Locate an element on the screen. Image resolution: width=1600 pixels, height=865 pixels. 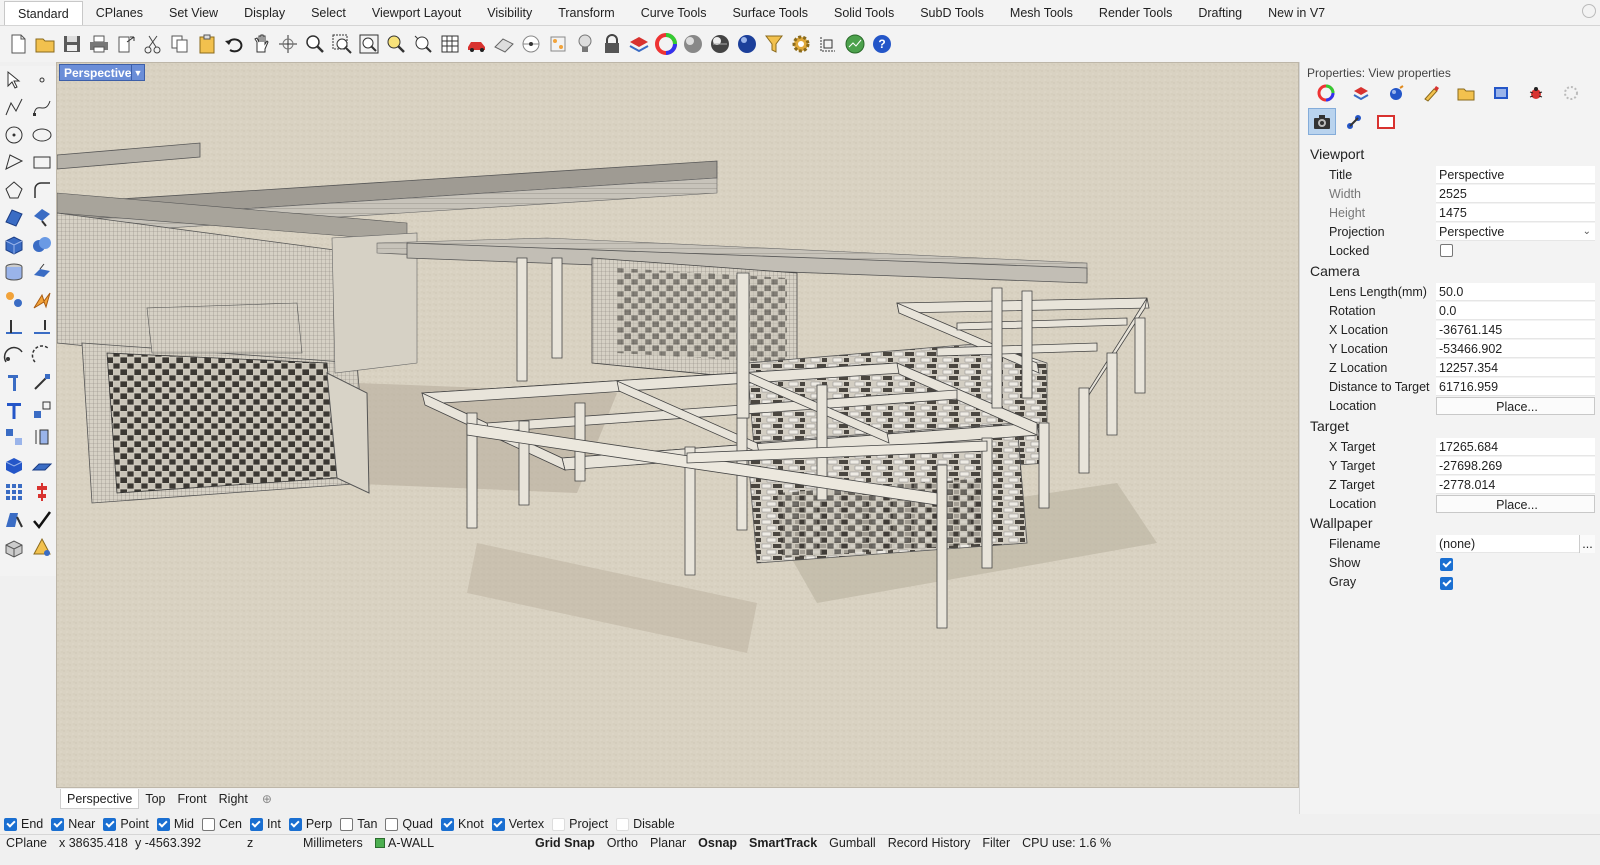
print-icon is located at coordinates (98, 44).